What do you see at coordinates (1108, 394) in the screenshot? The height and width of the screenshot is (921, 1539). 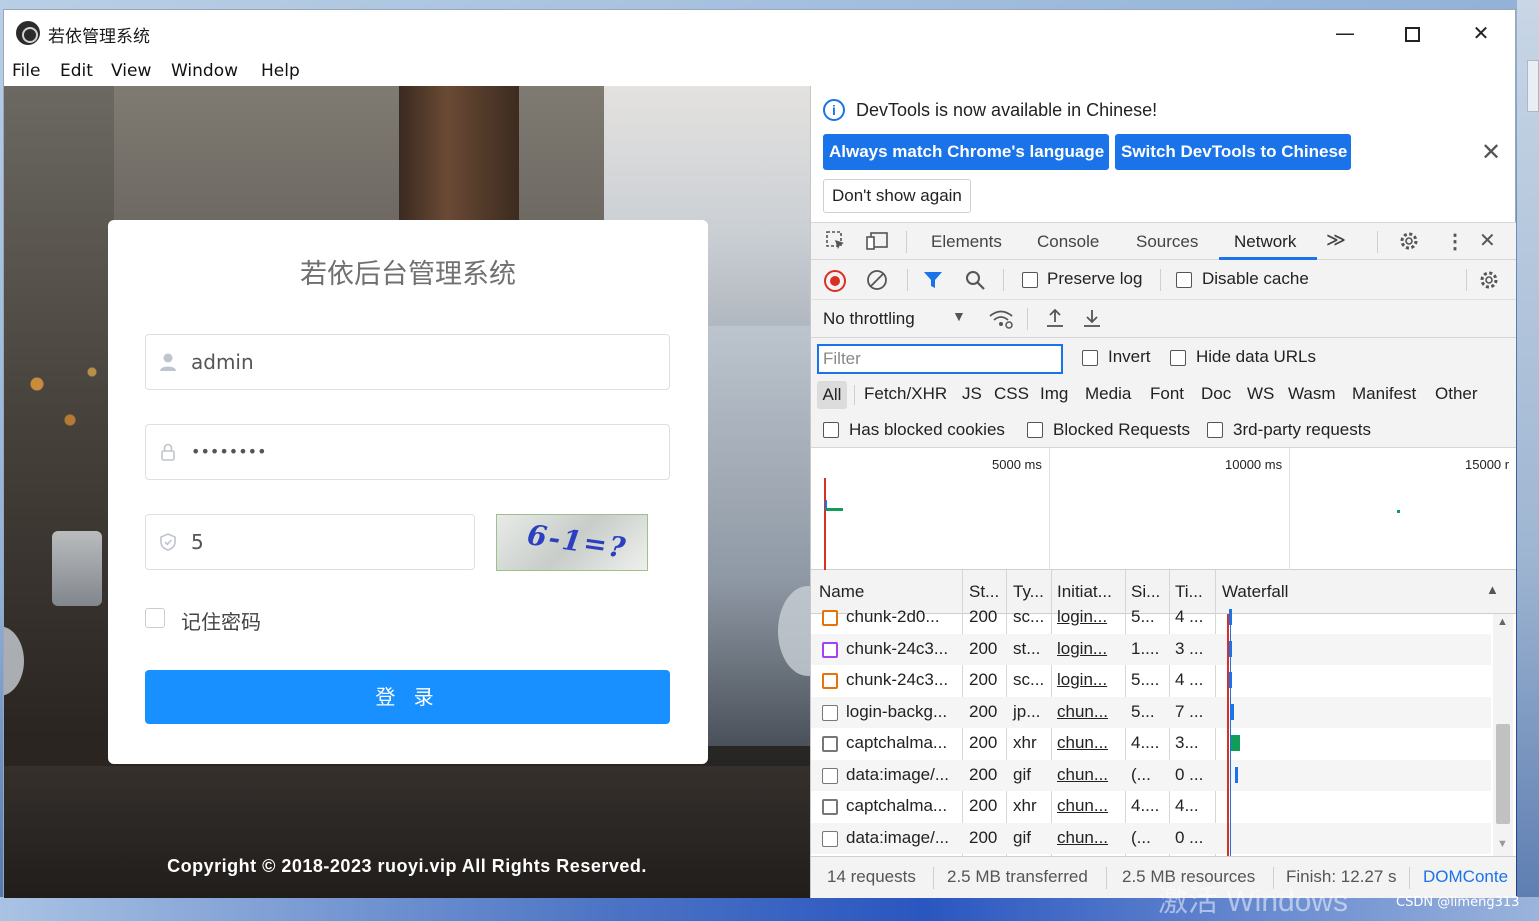 I see `type-filter-media: Media` at bounding box center [1108, 394].